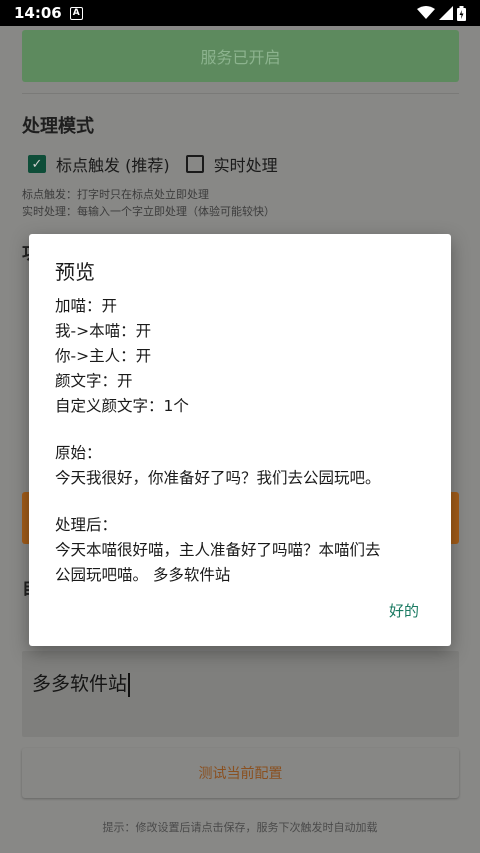 This screenshot has height=853, width=480. Describe the element at coordinates (143, 575) in the screenshot. I see `processed-text-line-2: 公园玩吧喵。 多多软件站` at that location.